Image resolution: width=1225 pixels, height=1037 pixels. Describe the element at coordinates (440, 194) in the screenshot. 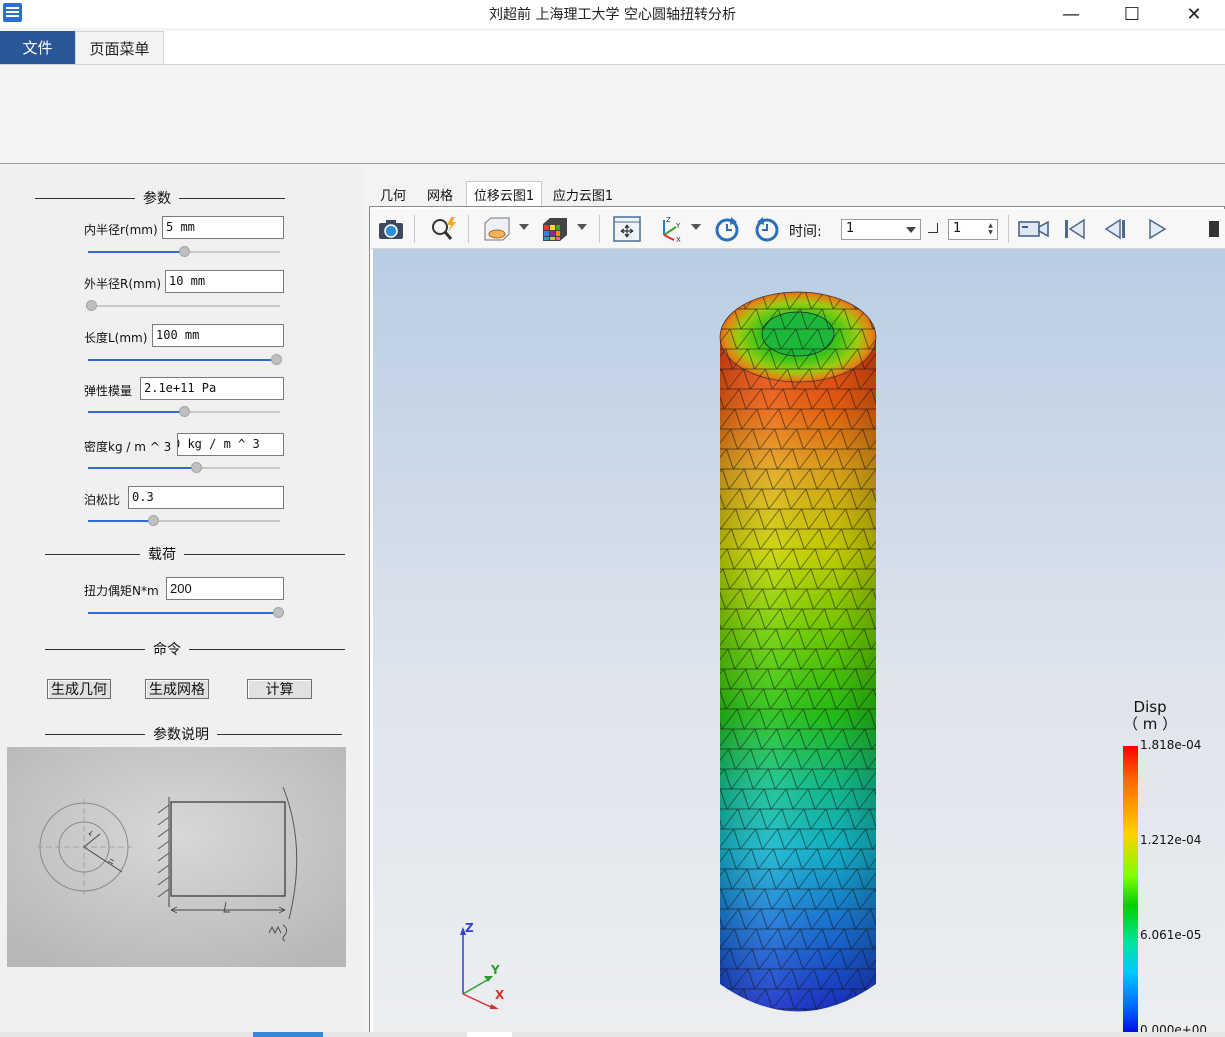

I see `tab-mesh: 网格` at that location.